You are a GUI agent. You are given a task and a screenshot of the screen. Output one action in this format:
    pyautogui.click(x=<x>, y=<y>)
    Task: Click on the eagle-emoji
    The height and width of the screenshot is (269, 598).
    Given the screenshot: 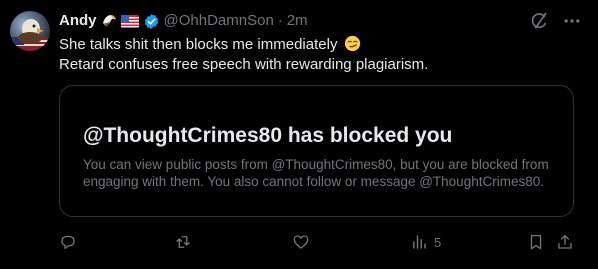 What is the action you would take?
    pyautogui.click(x=109, y=21)
    